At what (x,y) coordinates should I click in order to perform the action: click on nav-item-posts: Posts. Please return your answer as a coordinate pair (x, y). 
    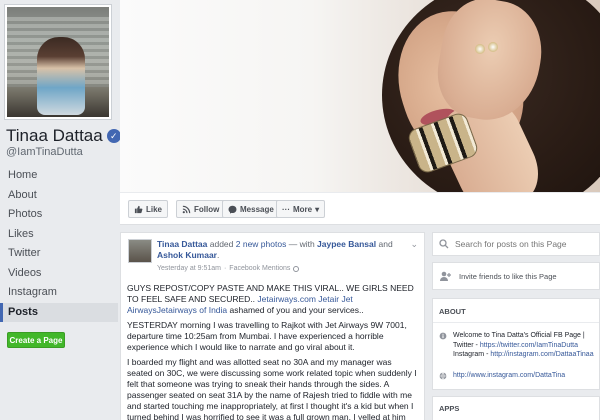
    Looking at the image, I should click on (59, 312).